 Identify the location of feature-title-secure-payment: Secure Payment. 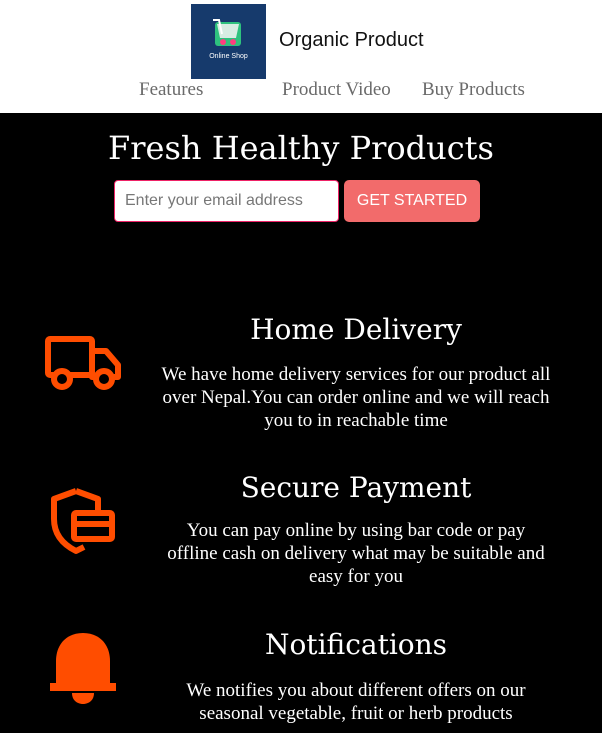
(356, 487).